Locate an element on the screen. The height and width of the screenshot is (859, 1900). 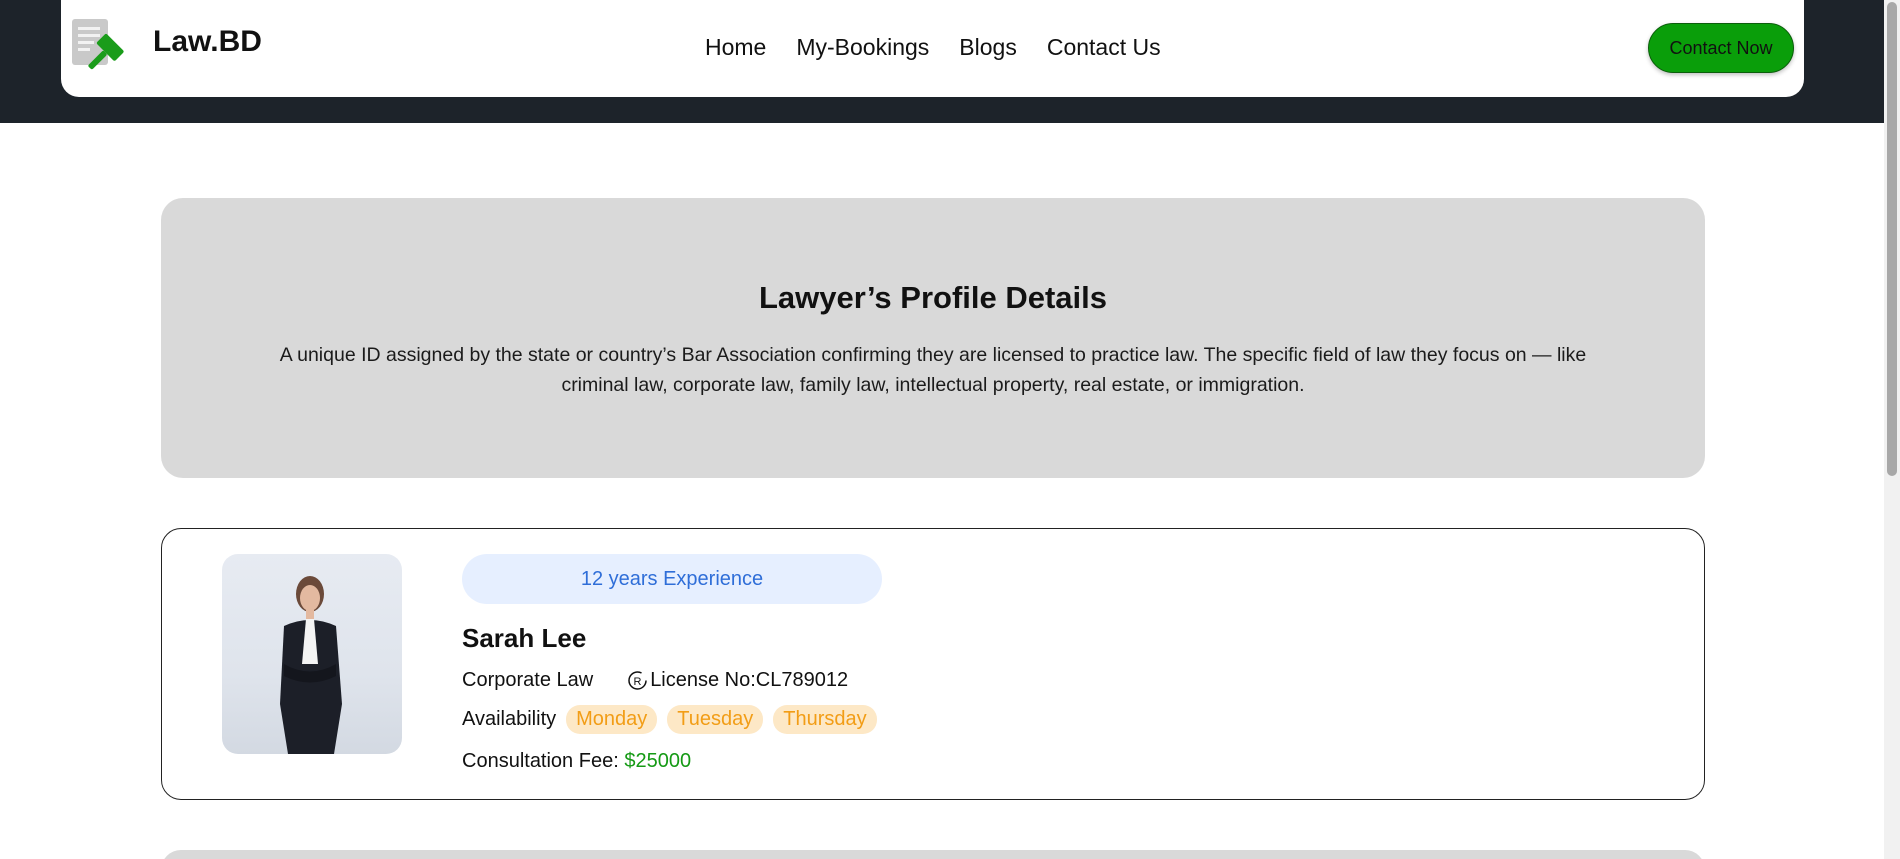
nav-home: Home is located at coordinates (735, 47).